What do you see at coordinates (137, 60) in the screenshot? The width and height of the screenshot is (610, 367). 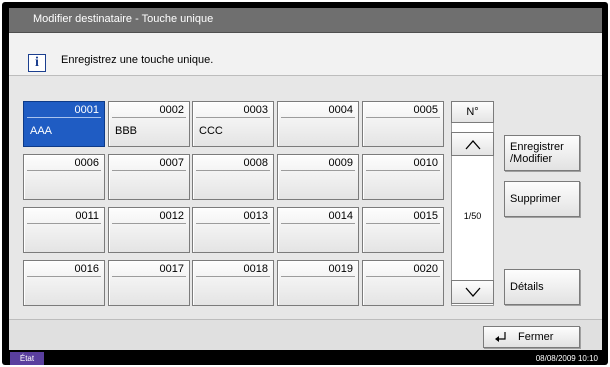 I see `message-text: Enregistrez une touche unique.` at bounding box center [137, 60].